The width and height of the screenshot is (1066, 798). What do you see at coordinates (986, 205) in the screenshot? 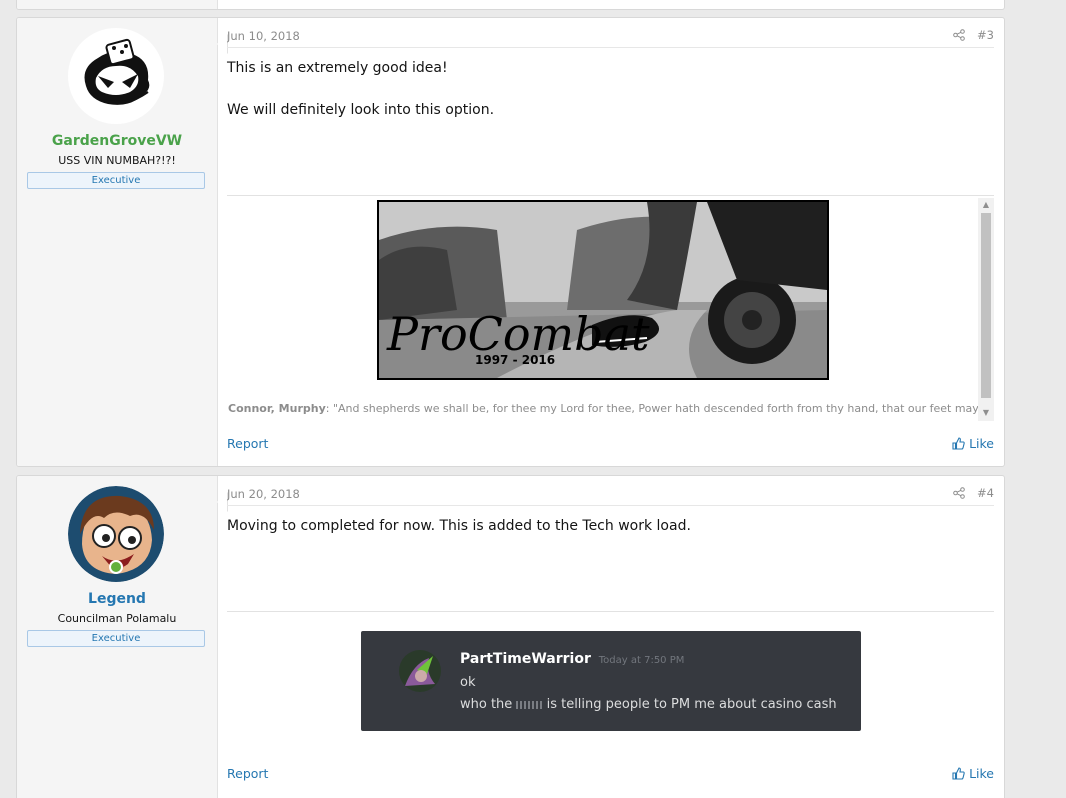
I see `scroll-up-icon: ▲` at bounding box center [986, 205].